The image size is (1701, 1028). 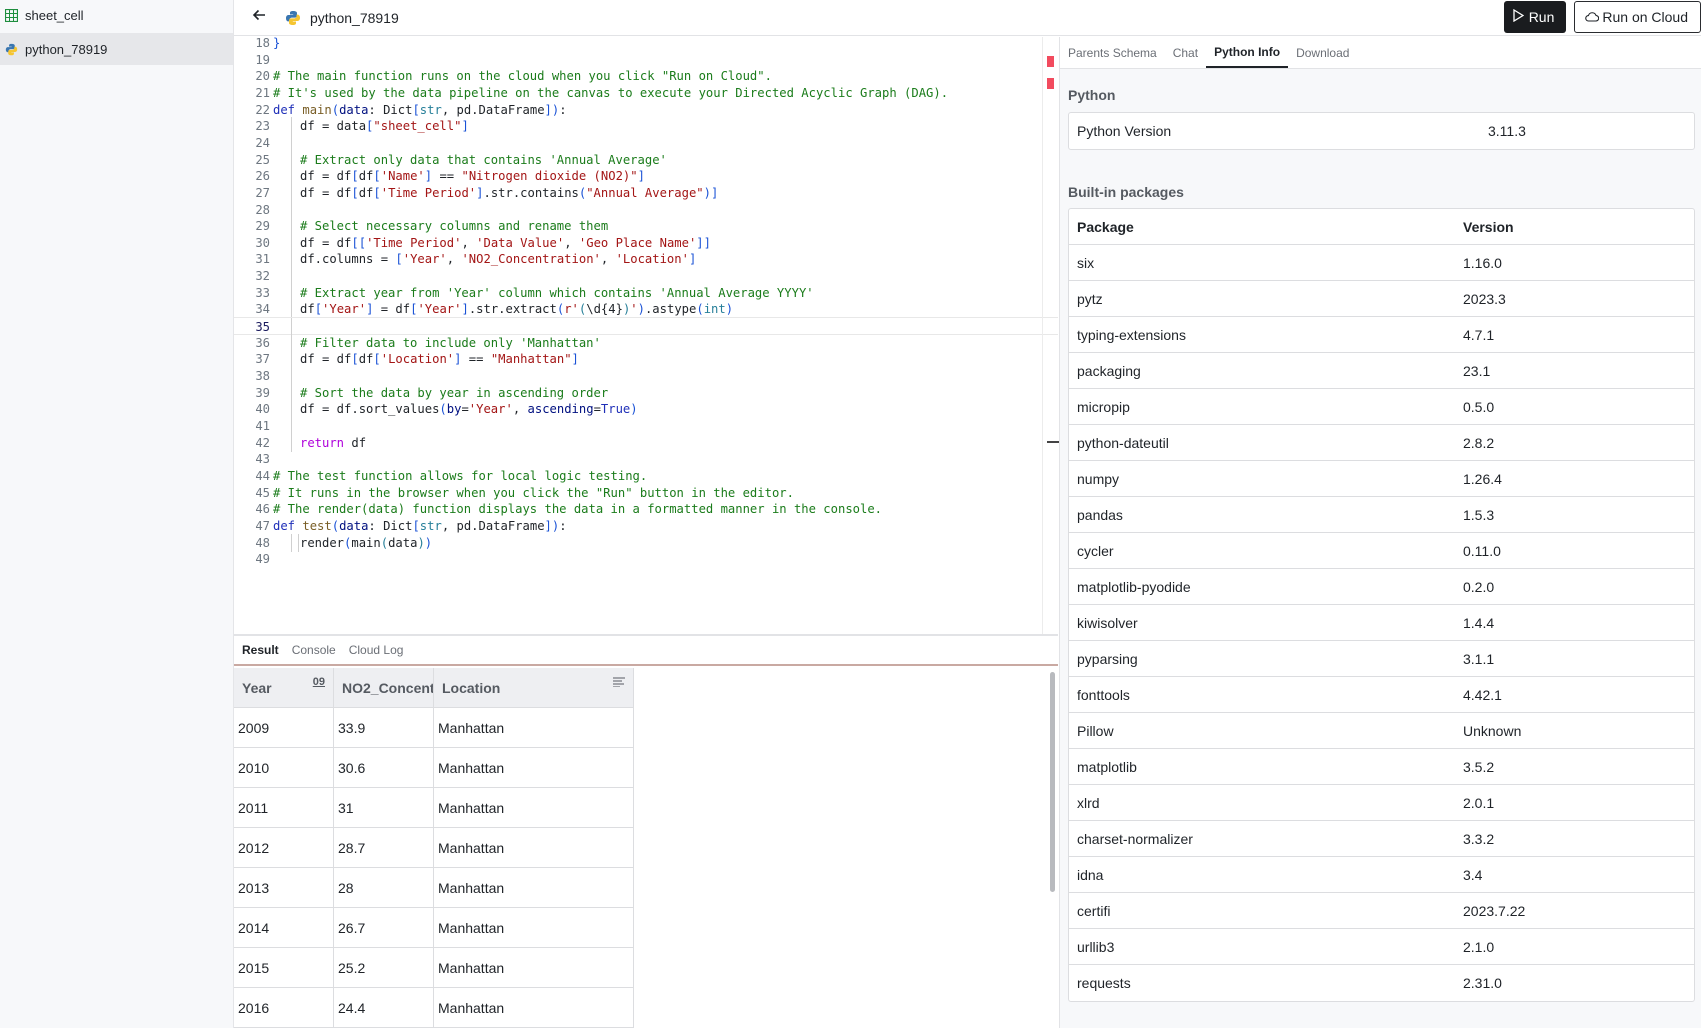 I want to click on table-row: 2015 25.2 Manhattan, so click(x=434, y=968).